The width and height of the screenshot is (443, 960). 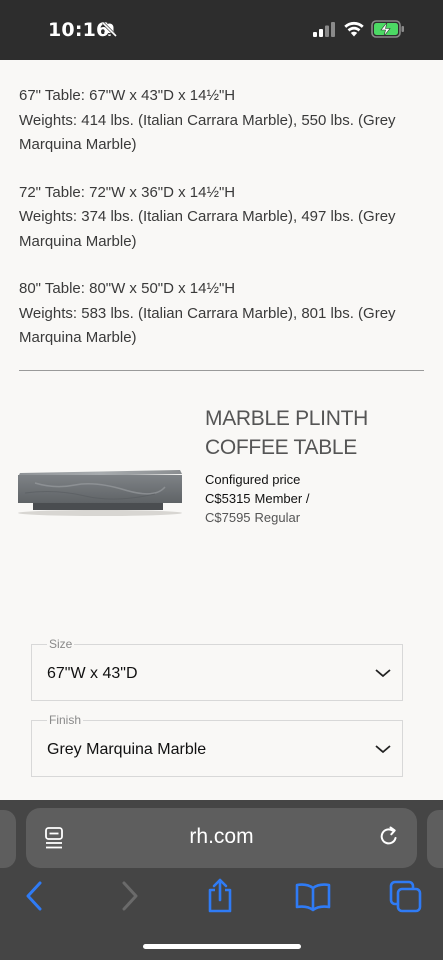 What do you see at coordinates (220, 896) in the screenshot?
I see `share-icon` at bounding box center [220, 896].